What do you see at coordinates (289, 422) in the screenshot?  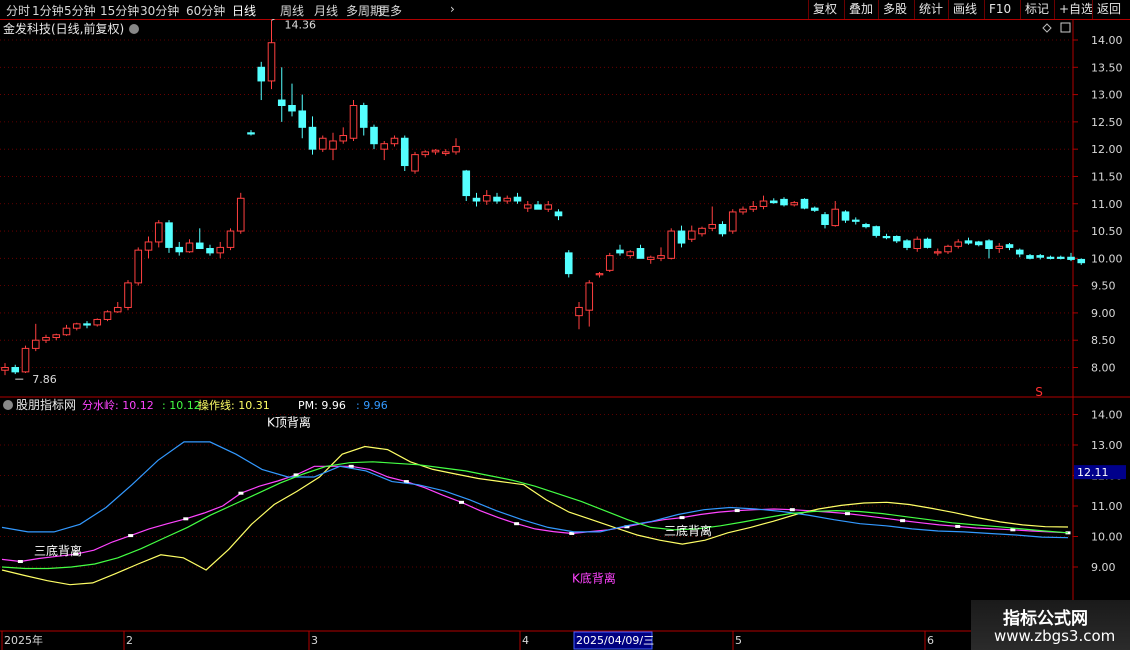 I see `k-top-divergence-label: K顶背离` at bounding box center [289, 422].